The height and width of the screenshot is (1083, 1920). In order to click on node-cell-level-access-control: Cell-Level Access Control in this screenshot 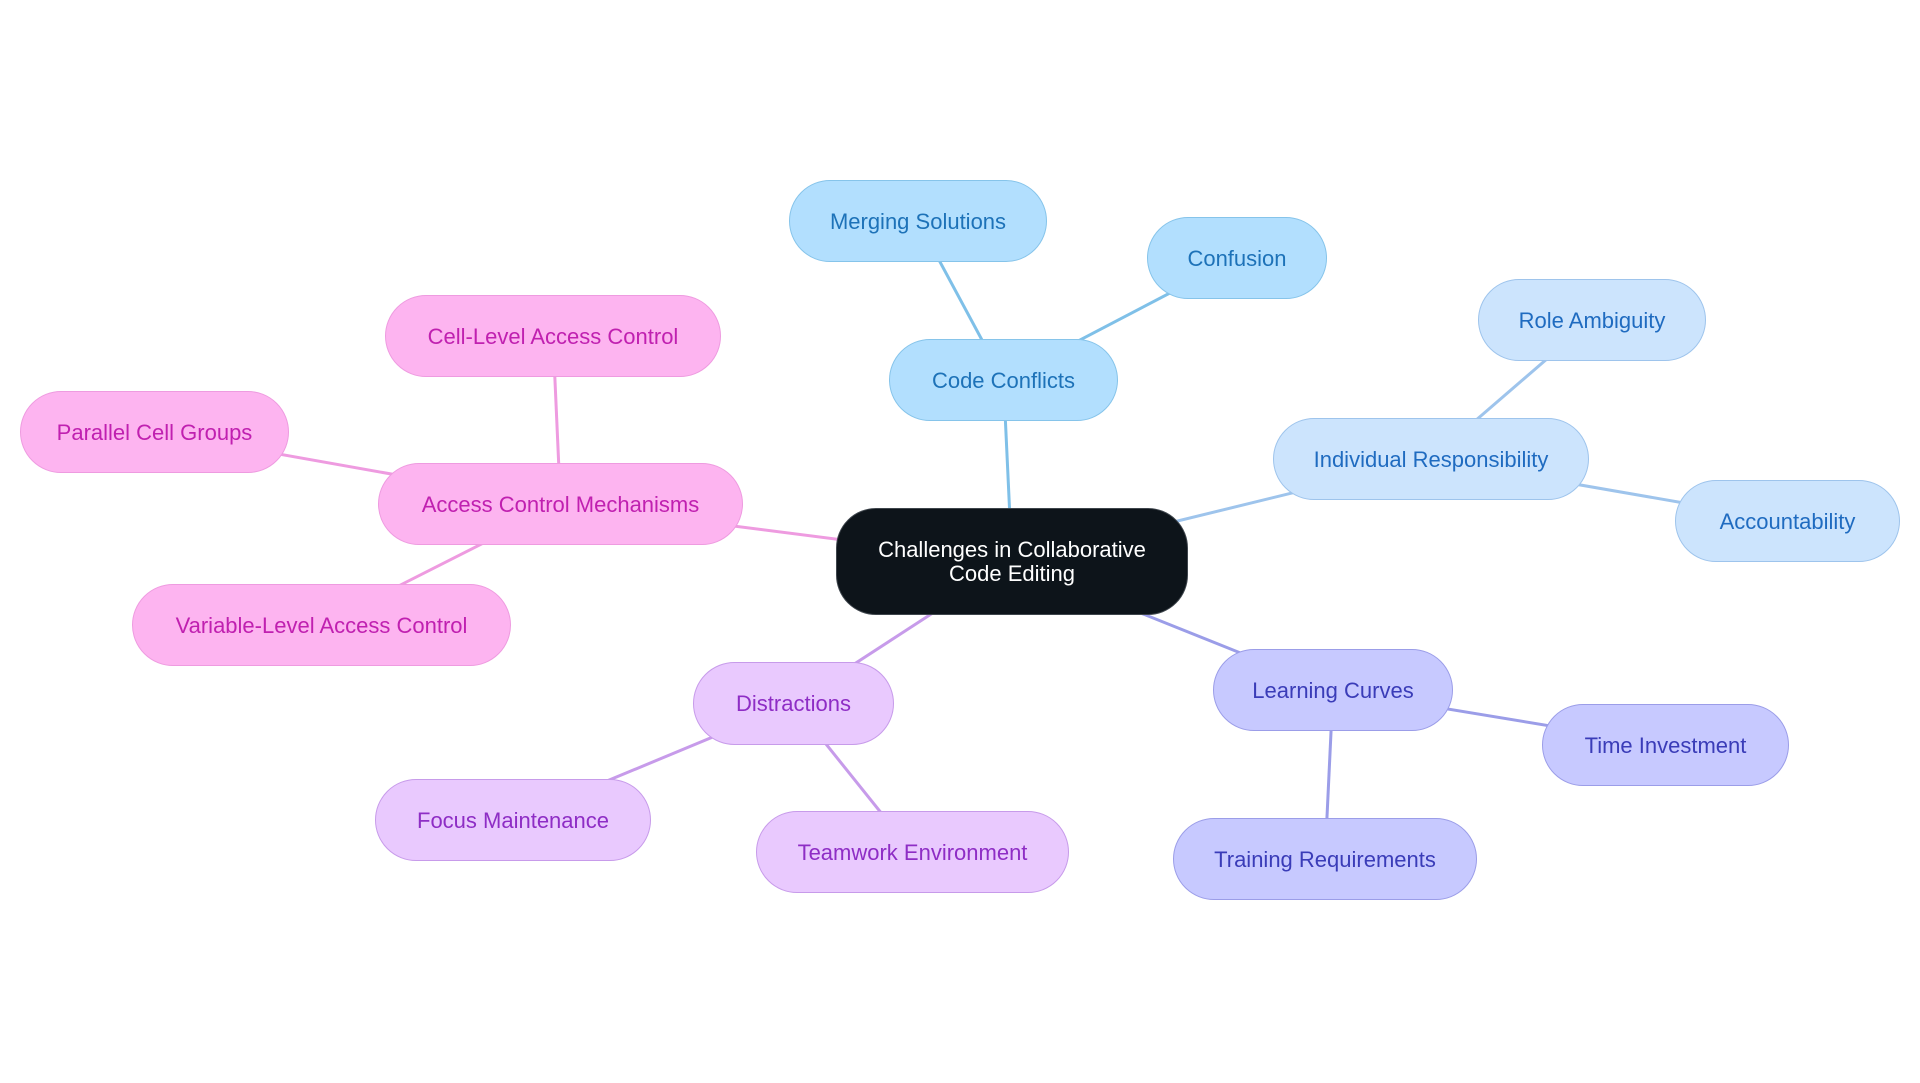, I will do `click(553, 336)`.